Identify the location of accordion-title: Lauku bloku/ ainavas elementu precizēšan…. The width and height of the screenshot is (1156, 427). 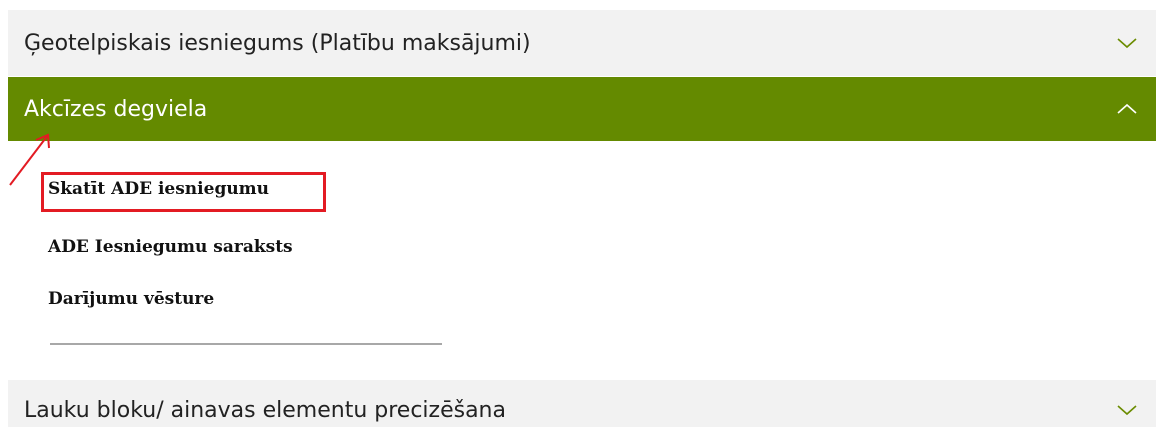
(265, 410).